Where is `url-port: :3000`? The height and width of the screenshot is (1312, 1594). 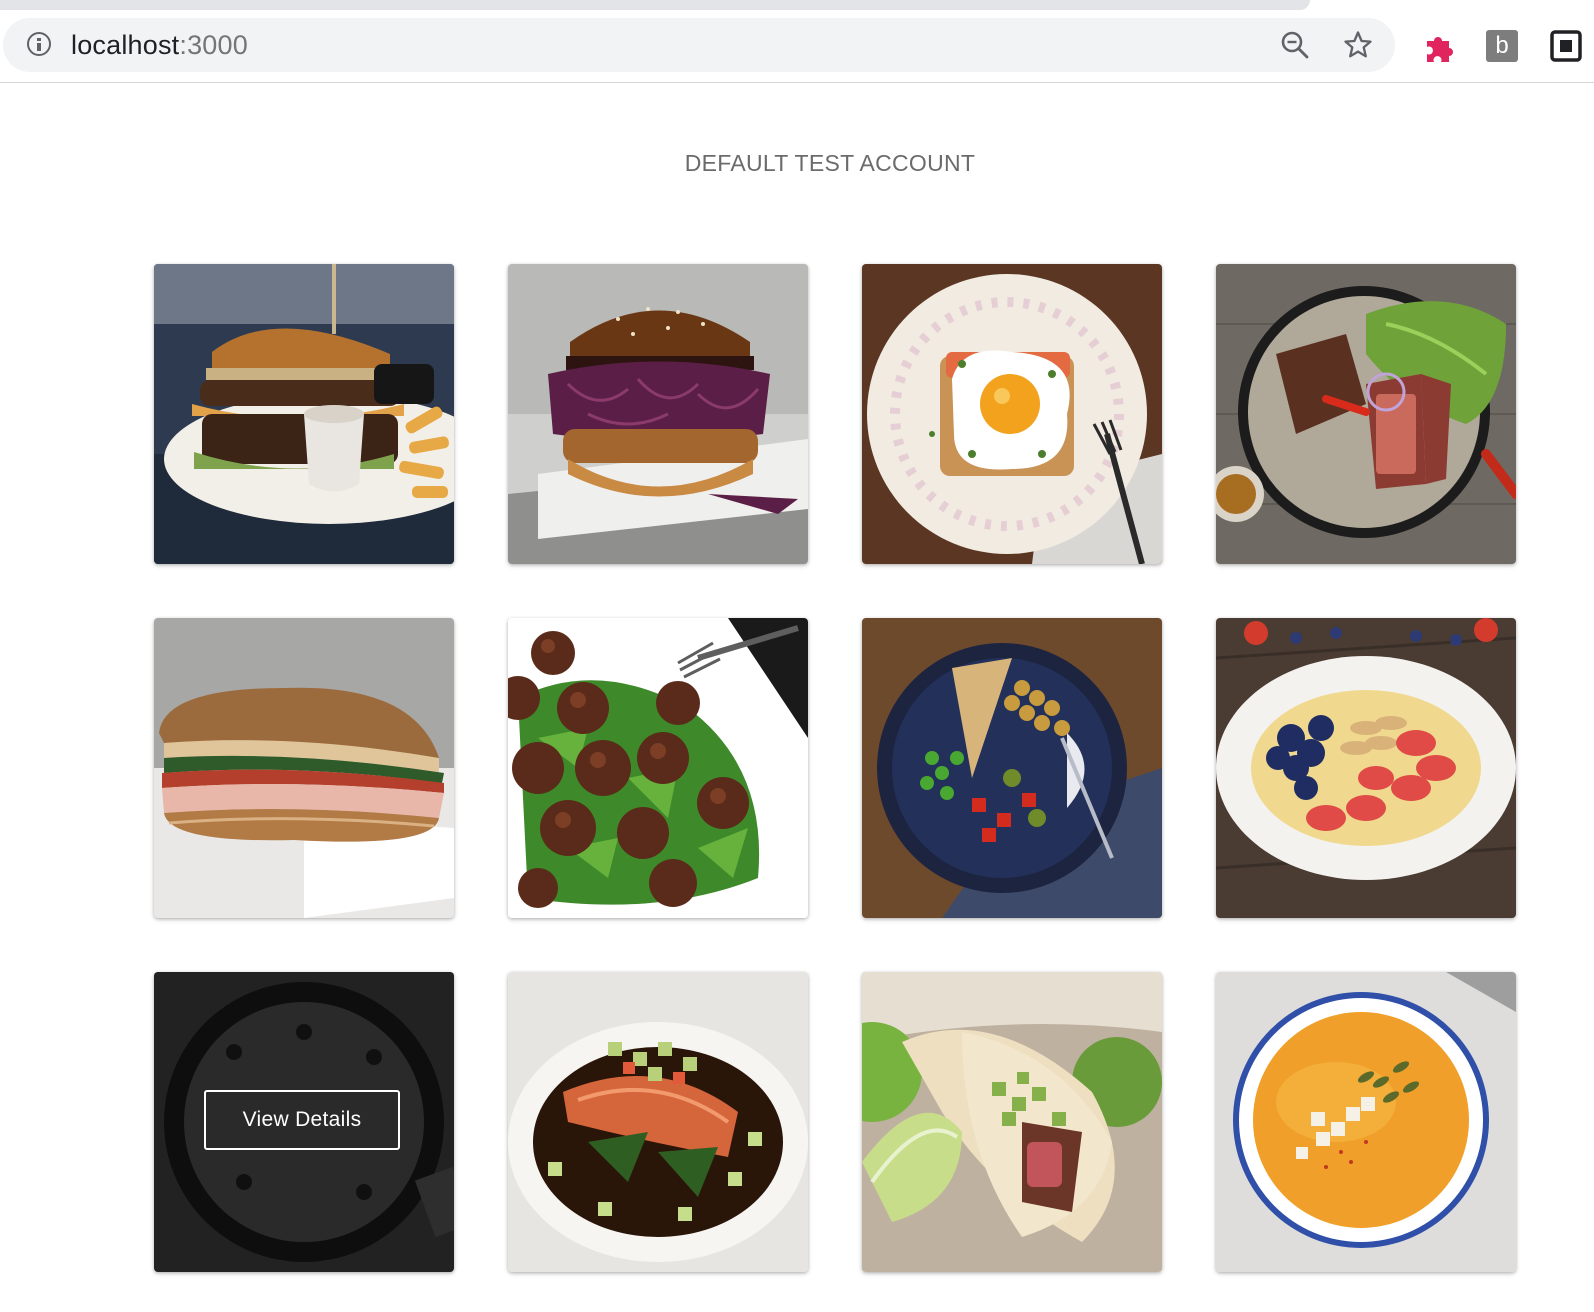
url-port: :3000 is located at coordinates (213, 45).